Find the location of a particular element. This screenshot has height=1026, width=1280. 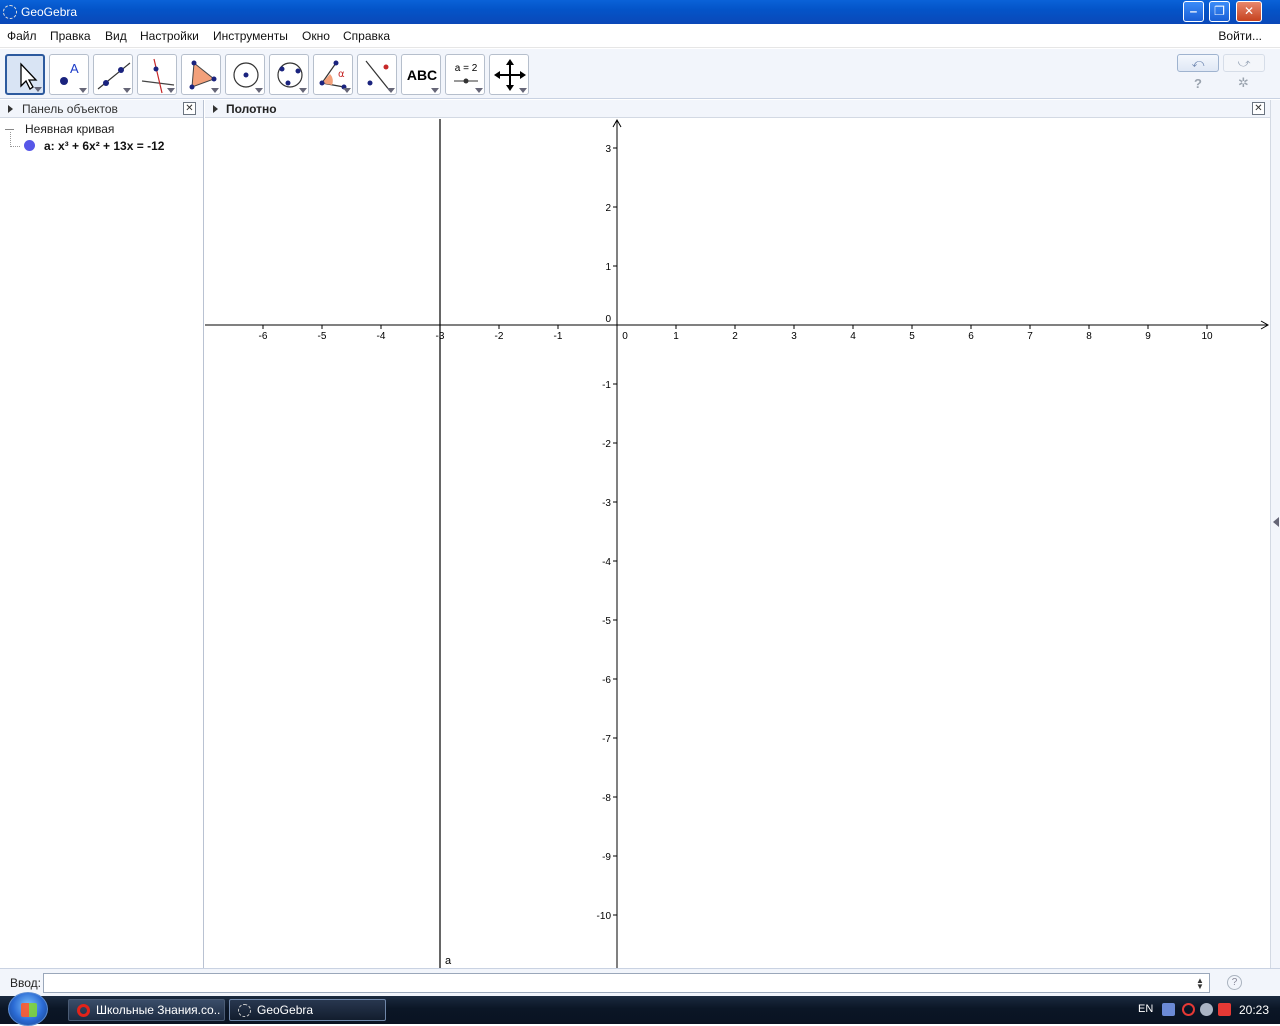

origin-label: 0 is located at coordinates (608, 319).